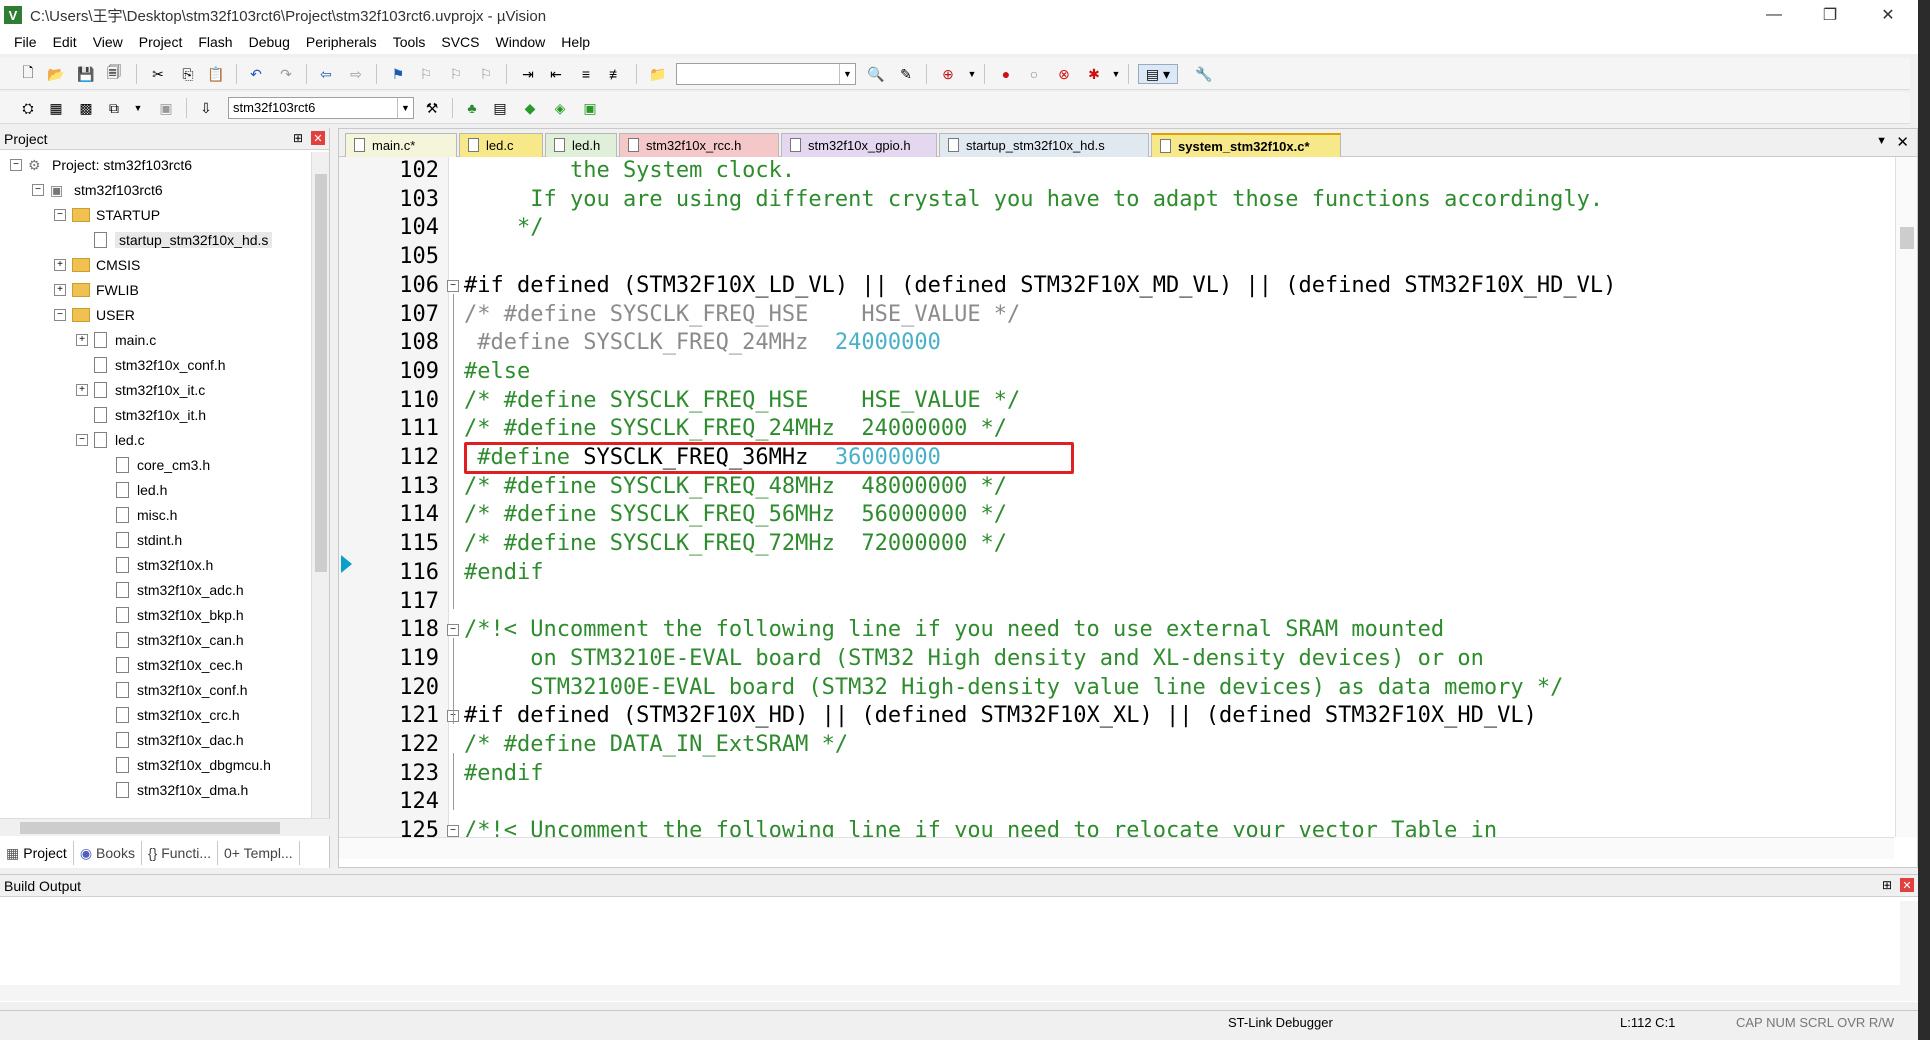 The height and width of the screenshot is (1040, 1930). What do you see at coordinates (174, 239) in the screenshot?
I see `tree-item: startup_stm32f10x_hd.s` at bounding box center [174, 239].